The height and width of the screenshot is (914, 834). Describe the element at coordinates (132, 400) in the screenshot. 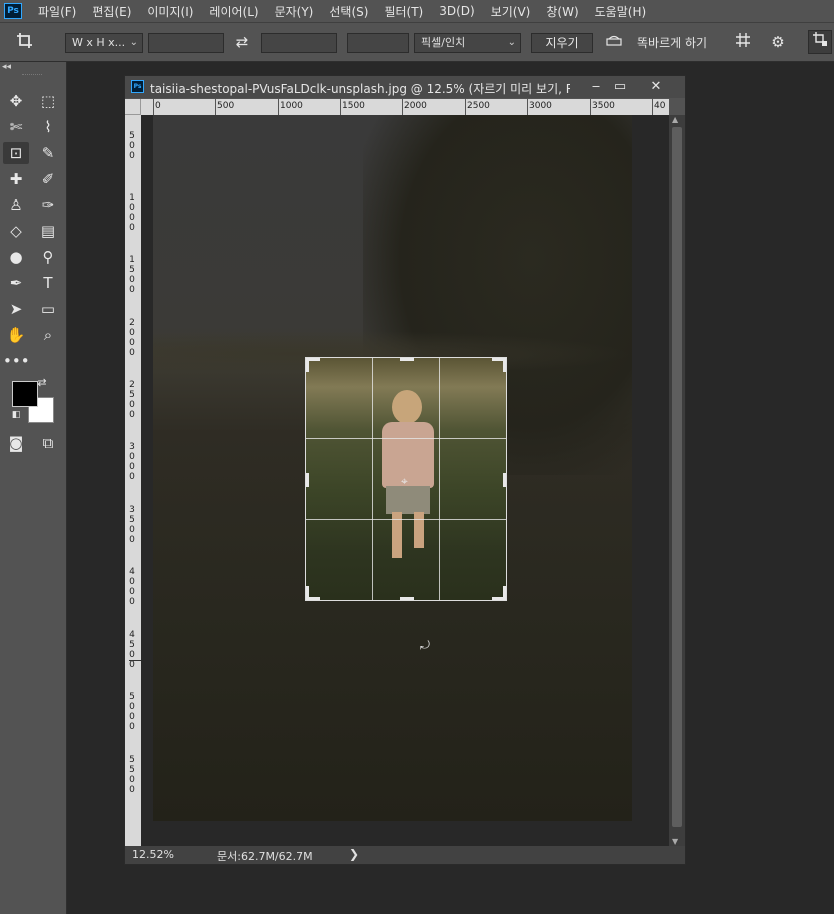

I see `ruler-v-label: 2 5 0 0` at that location.